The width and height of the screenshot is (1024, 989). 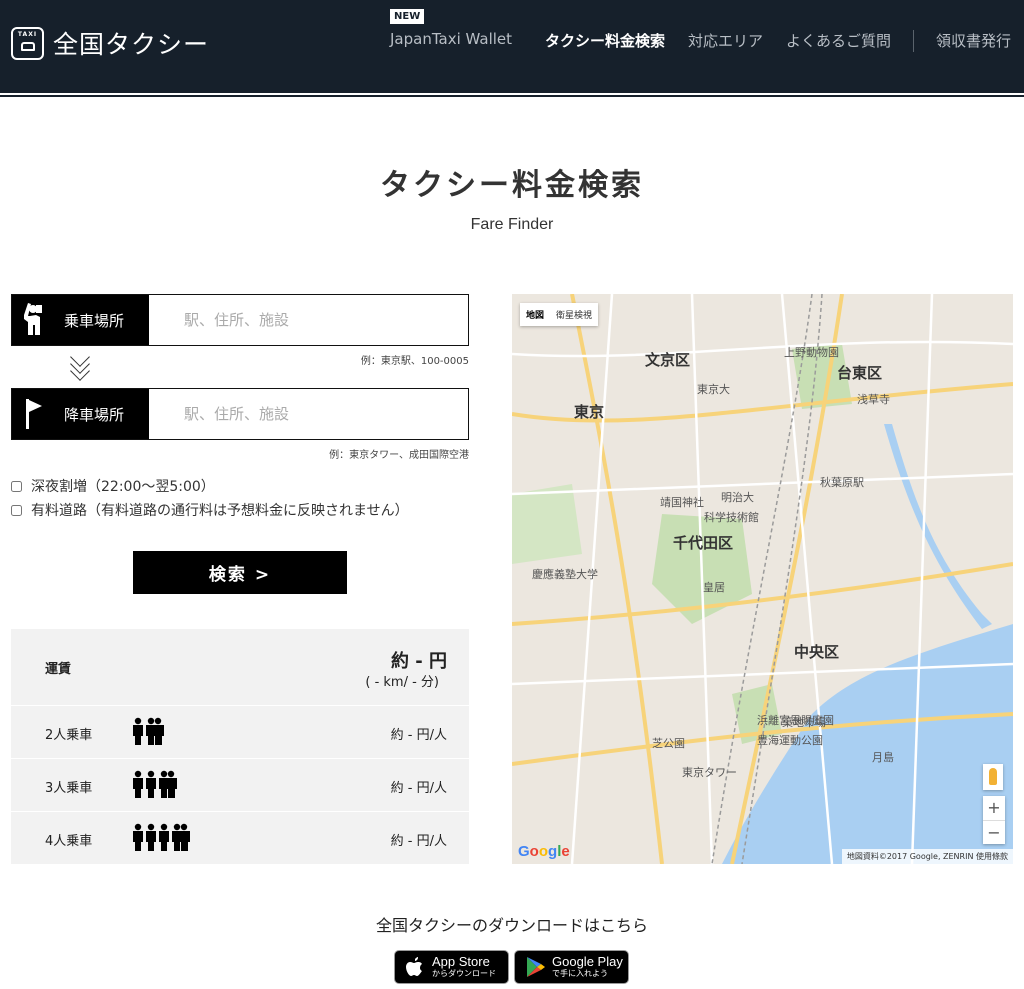 What do you see at coordinates (682, 502) in the screenshot?
I see `map-label: 靖国神社` at bounding box center [682, 502].